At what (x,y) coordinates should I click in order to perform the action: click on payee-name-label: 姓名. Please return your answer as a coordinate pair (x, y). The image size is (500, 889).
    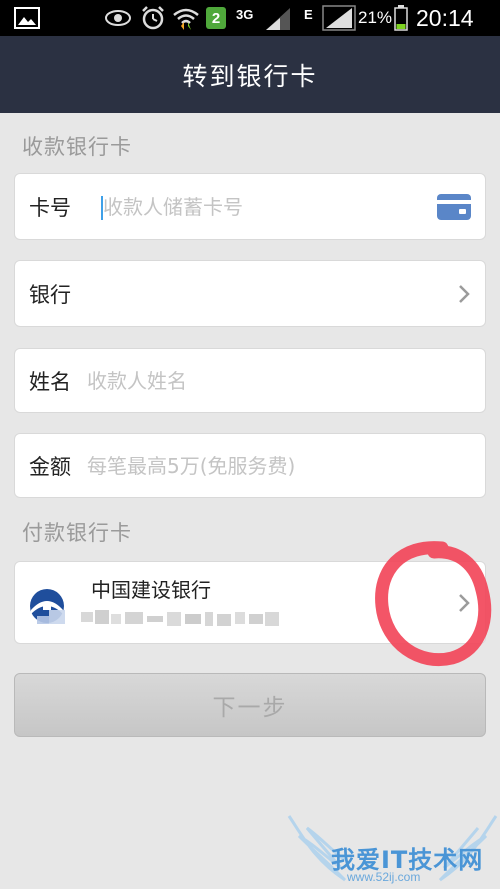
    Looking at the image, I should click on (50, 381).